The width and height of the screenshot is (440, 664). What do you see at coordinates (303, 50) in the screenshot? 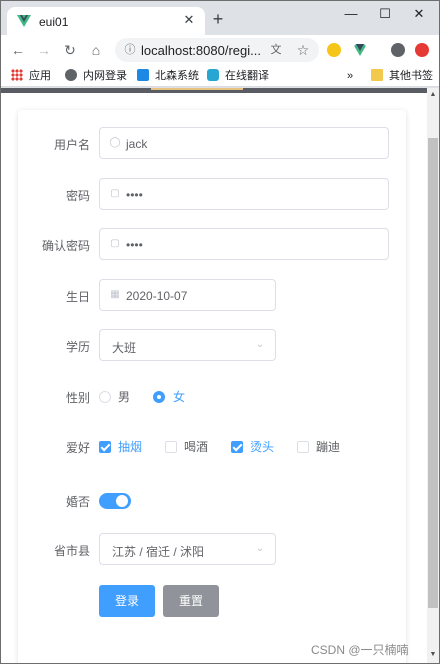
I see `bookmark-star-icon: ☆` at bounding box center [303, 50].